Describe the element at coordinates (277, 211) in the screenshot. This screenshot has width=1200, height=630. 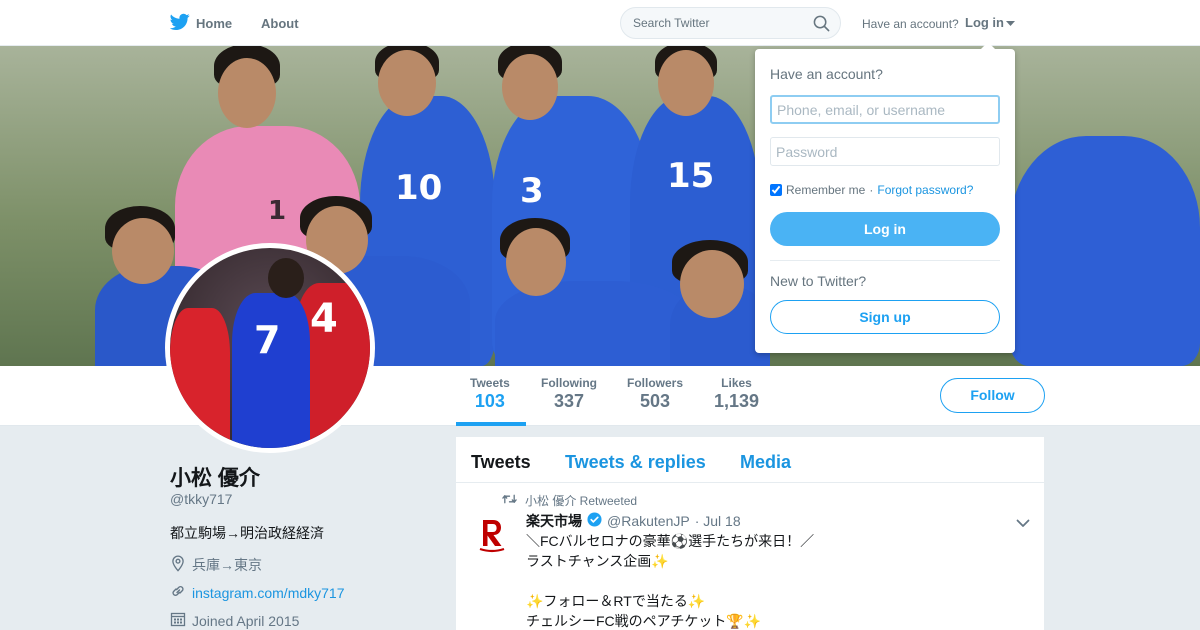
I see `banner-jersey-number: 1` at that location.